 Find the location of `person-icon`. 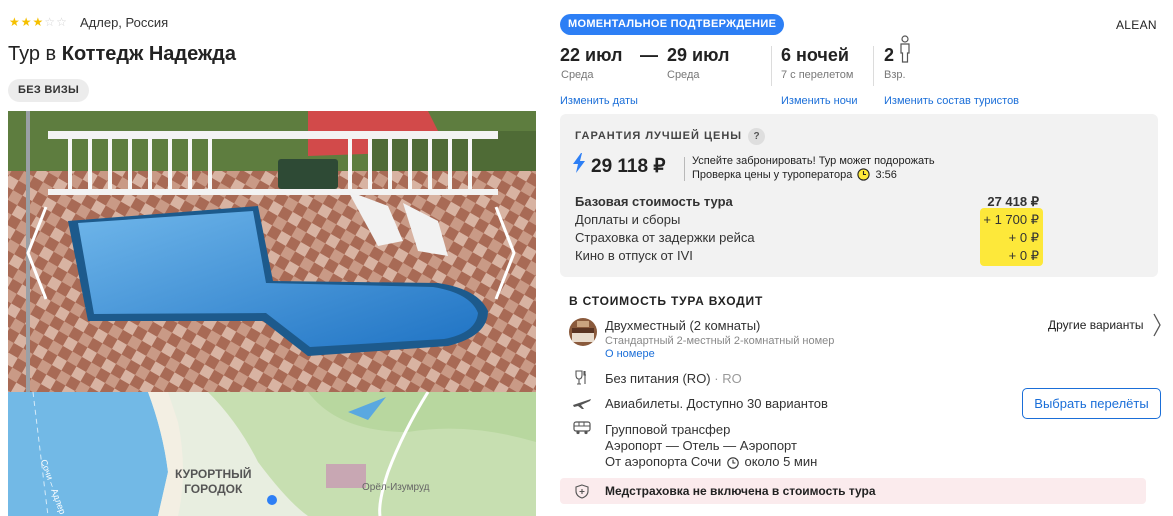

person-icon is located at coordinates (905, 49).